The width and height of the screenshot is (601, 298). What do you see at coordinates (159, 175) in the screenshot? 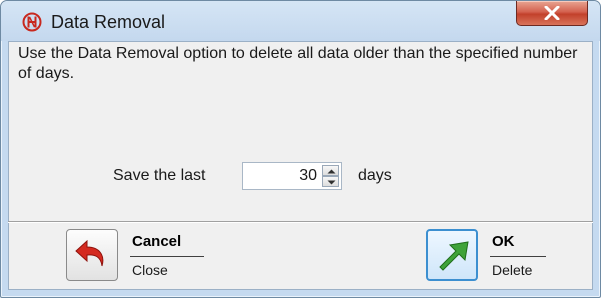
I see `save-the-last-label: Save the last` at bounding box center [159, 175].